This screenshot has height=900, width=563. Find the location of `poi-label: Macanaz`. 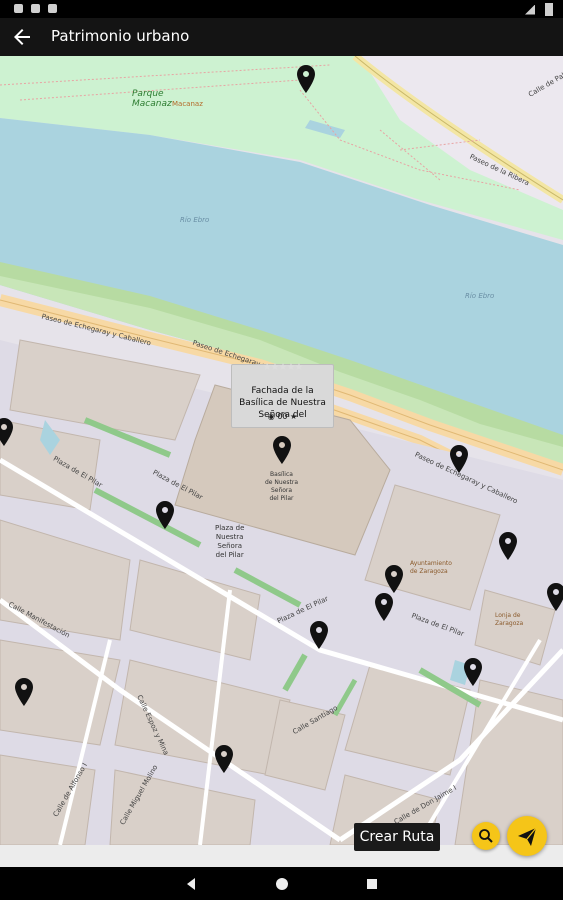

poi-label: Macanaz is located at coordinates (187, 104).